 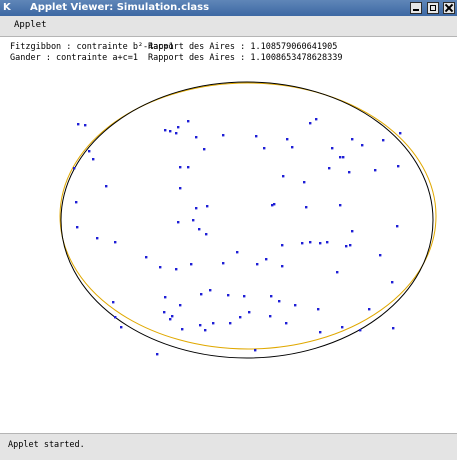 What do you see at coordinates (7, 8) in the screenshot?
I see `kde-app-icon: K` at bounding box center [7, 8].